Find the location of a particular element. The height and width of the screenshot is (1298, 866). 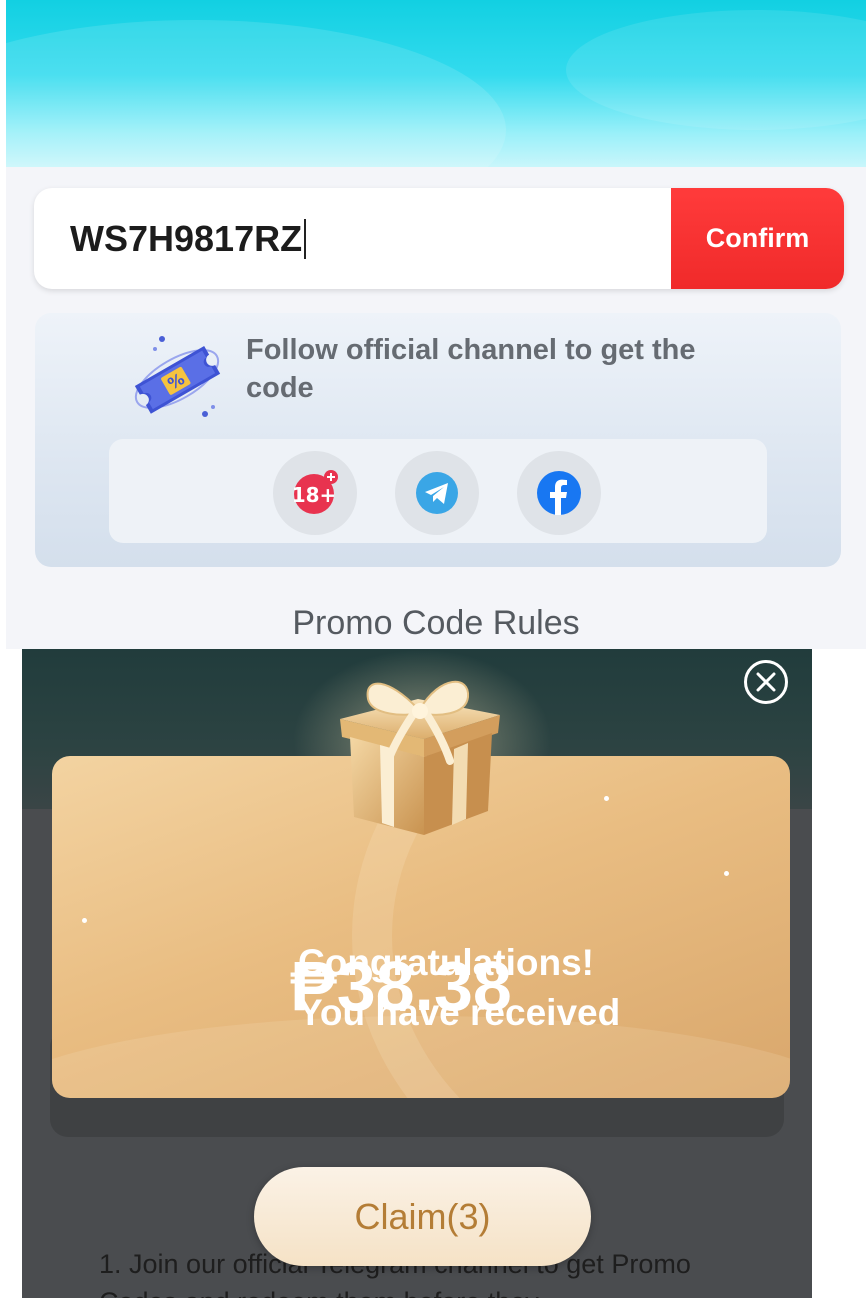

promo-code-box: WS7H9817RZ Confirm is located at coordinates (439, 238).